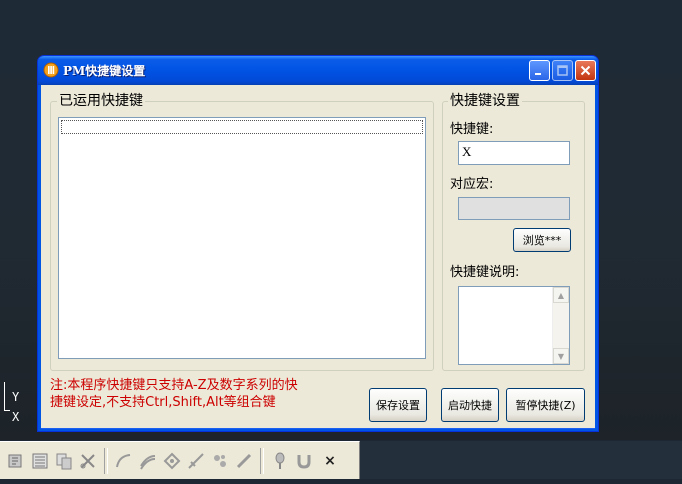 This screenshot has height=484, width=682. I want to click on ucs-x-line, so click(7, 410).